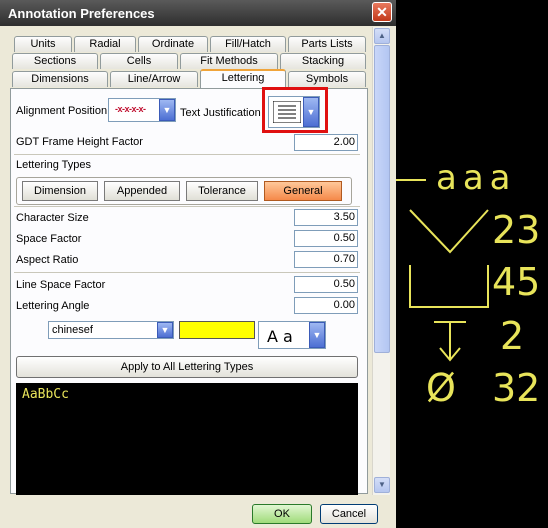  Describe the element at coordinates (54, 165) in the screenshot. I see `lettering-types-label: Lettering Types` at that location.